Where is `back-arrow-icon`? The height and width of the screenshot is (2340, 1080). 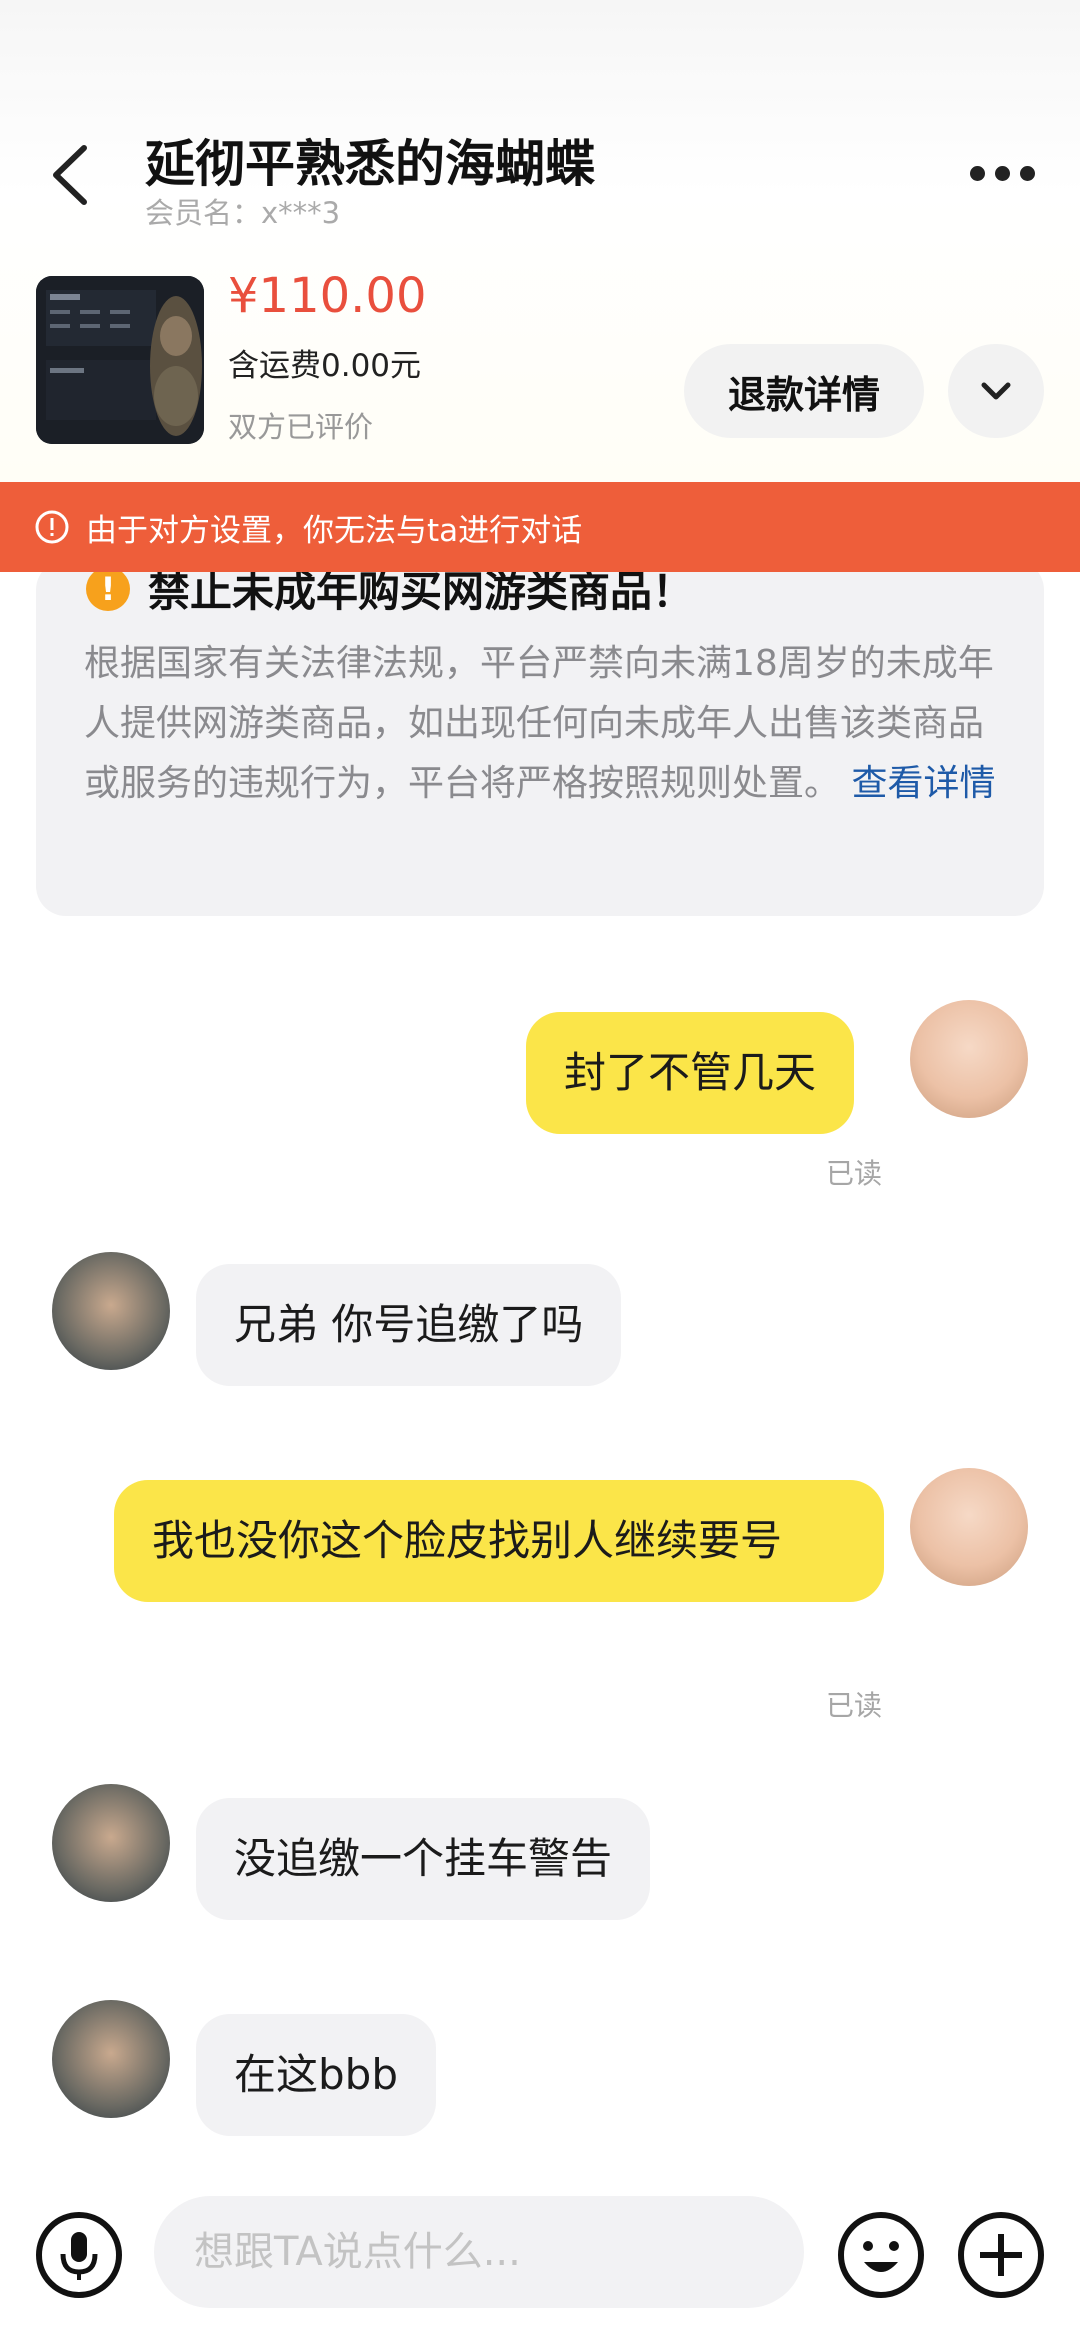
back-arrow-icon is located at coordinates (70, 175).